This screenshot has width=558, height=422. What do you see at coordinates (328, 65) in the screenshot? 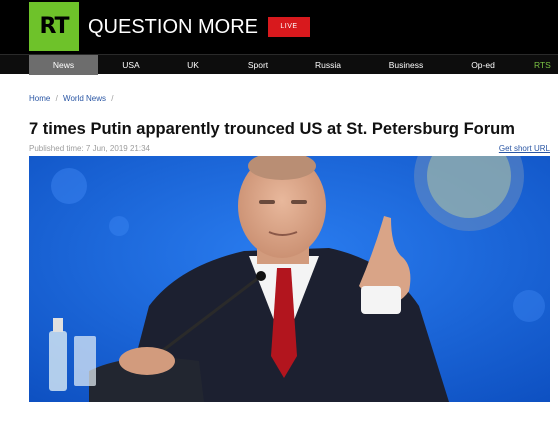
I see `nav-item-russia: Russia` at bounding box center [328, 65].